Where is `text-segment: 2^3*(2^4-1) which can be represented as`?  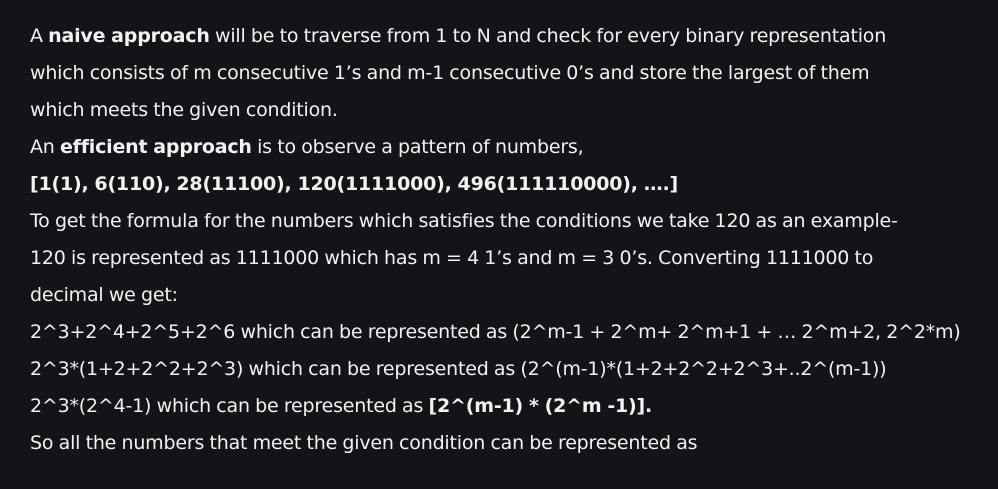
text-segment: 2^3*(2^4-1) which can be represented as is located at coordinates (229, 406).